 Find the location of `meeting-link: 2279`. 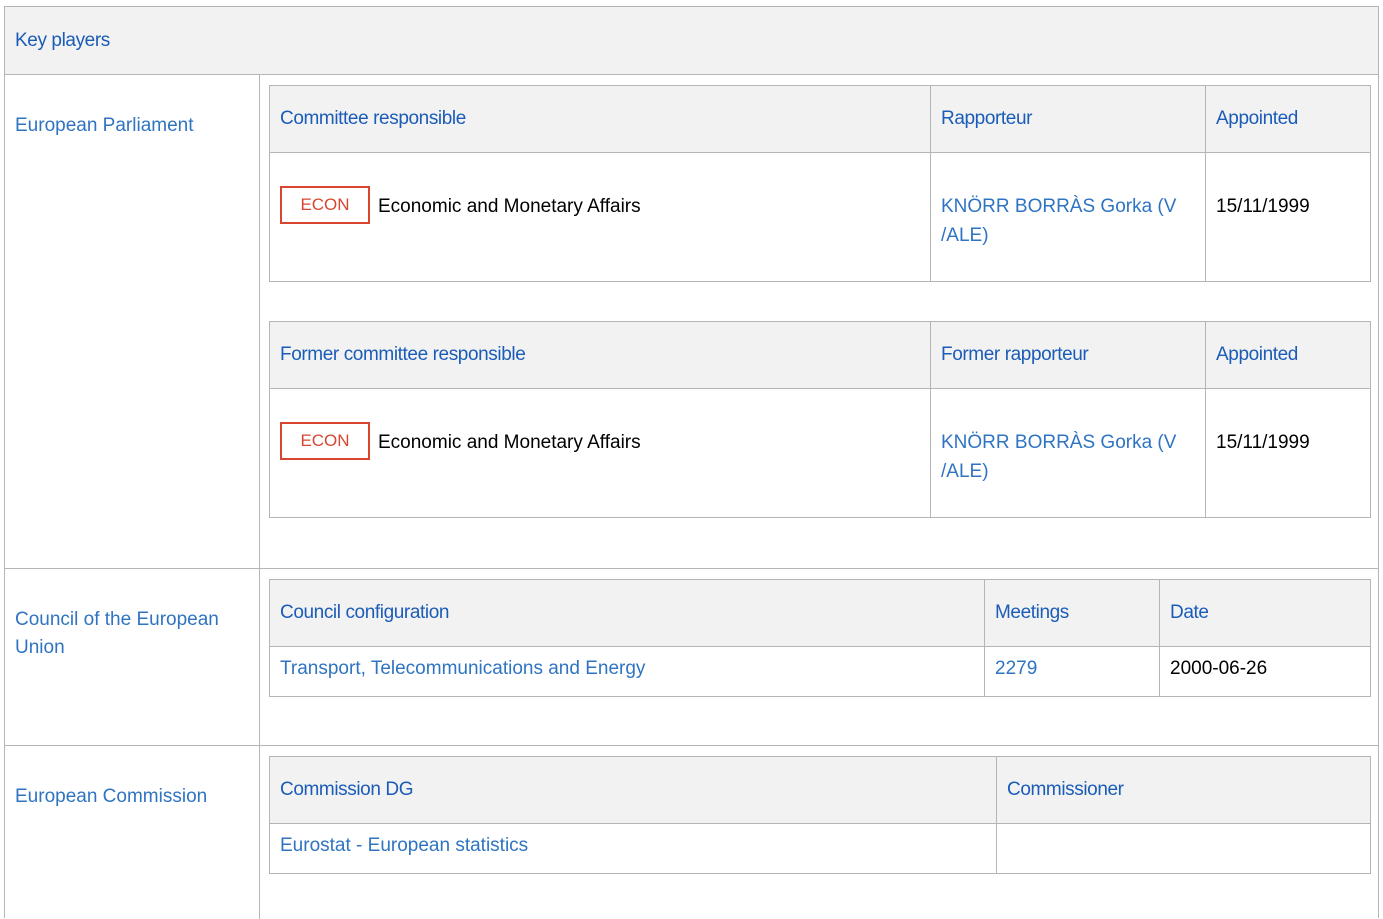

meeting-link: 2279 is located at coordinates (1016, 668).